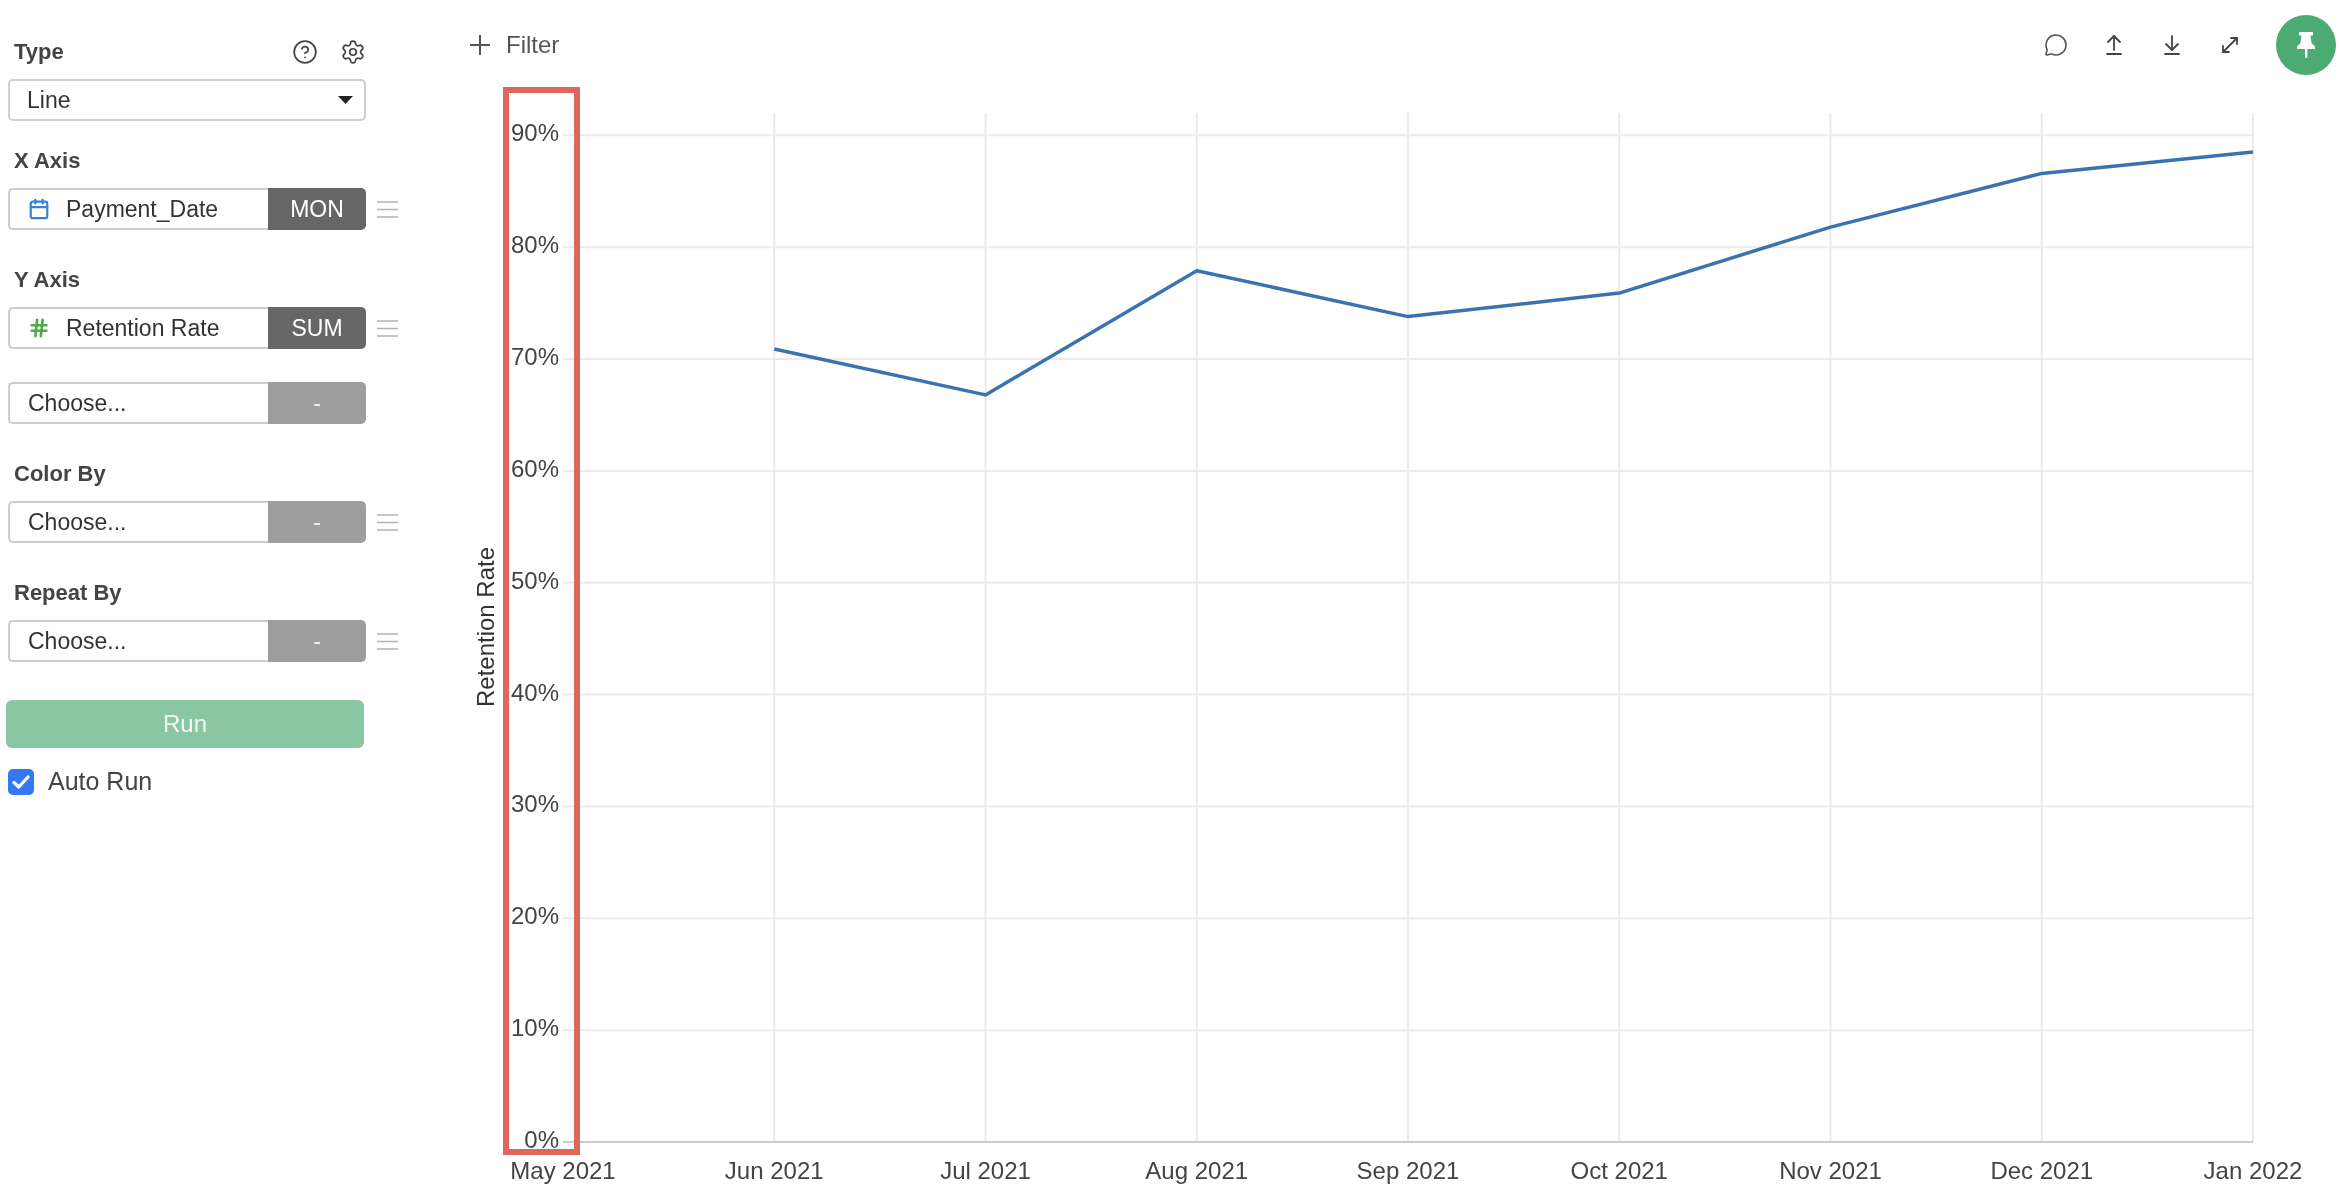 This screenshot has width=2340, height=1200. Describe the element at coordinates (515, 45) in the screenshot. I see `filter-button: Filter` at that location.